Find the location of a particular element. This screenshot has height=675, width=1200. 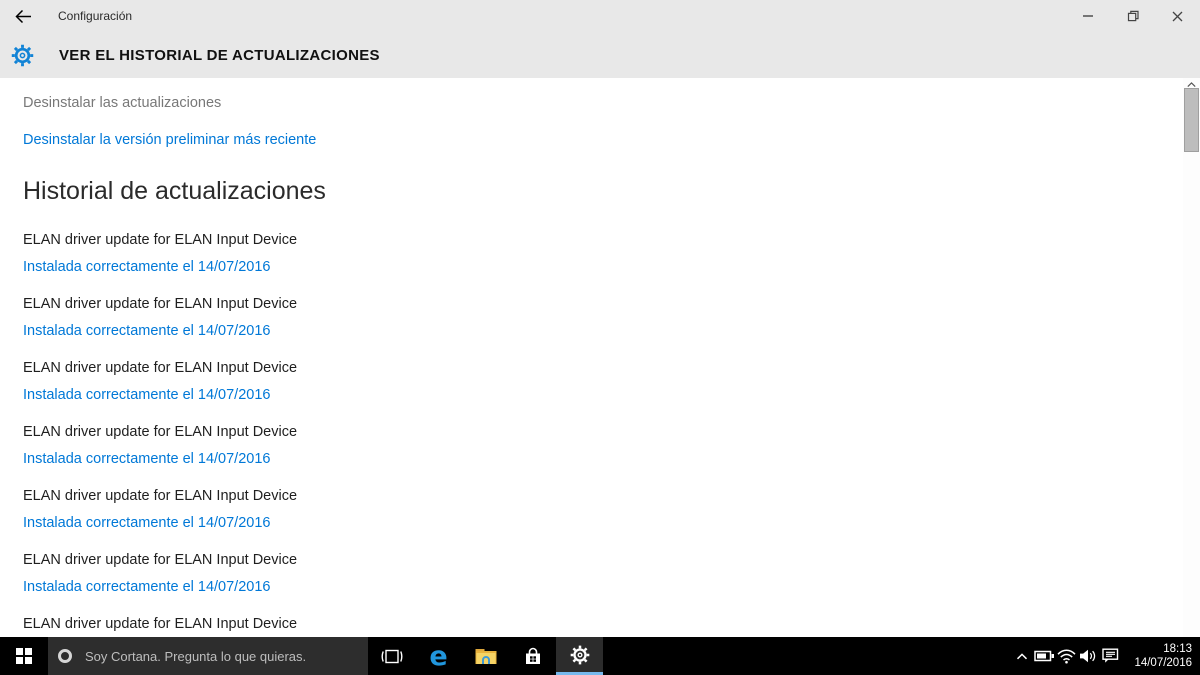

wifi-button is located at coordinates (1066, 656).